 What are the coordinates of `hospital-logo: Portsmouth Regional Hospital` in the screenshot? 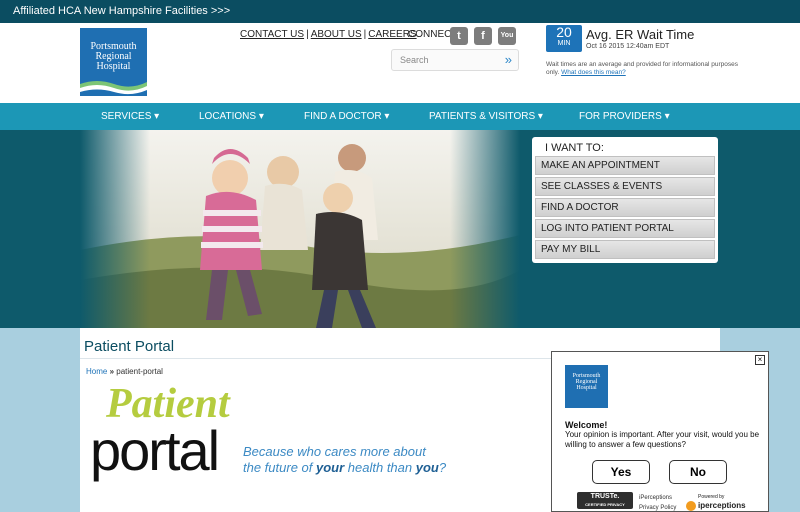 It's located at (113, 62).